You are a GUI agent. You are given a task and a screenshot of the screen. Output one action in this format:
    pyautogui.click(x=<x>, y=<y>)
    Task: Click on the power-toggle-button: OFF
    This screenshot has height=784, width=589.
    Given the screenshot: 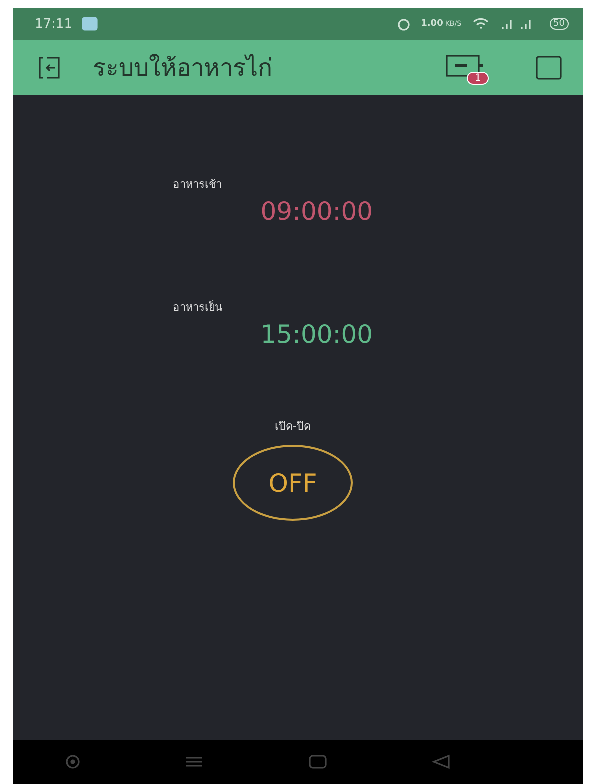 What is the action you would take?
    pyautogui.click(x=293, y=483)
    